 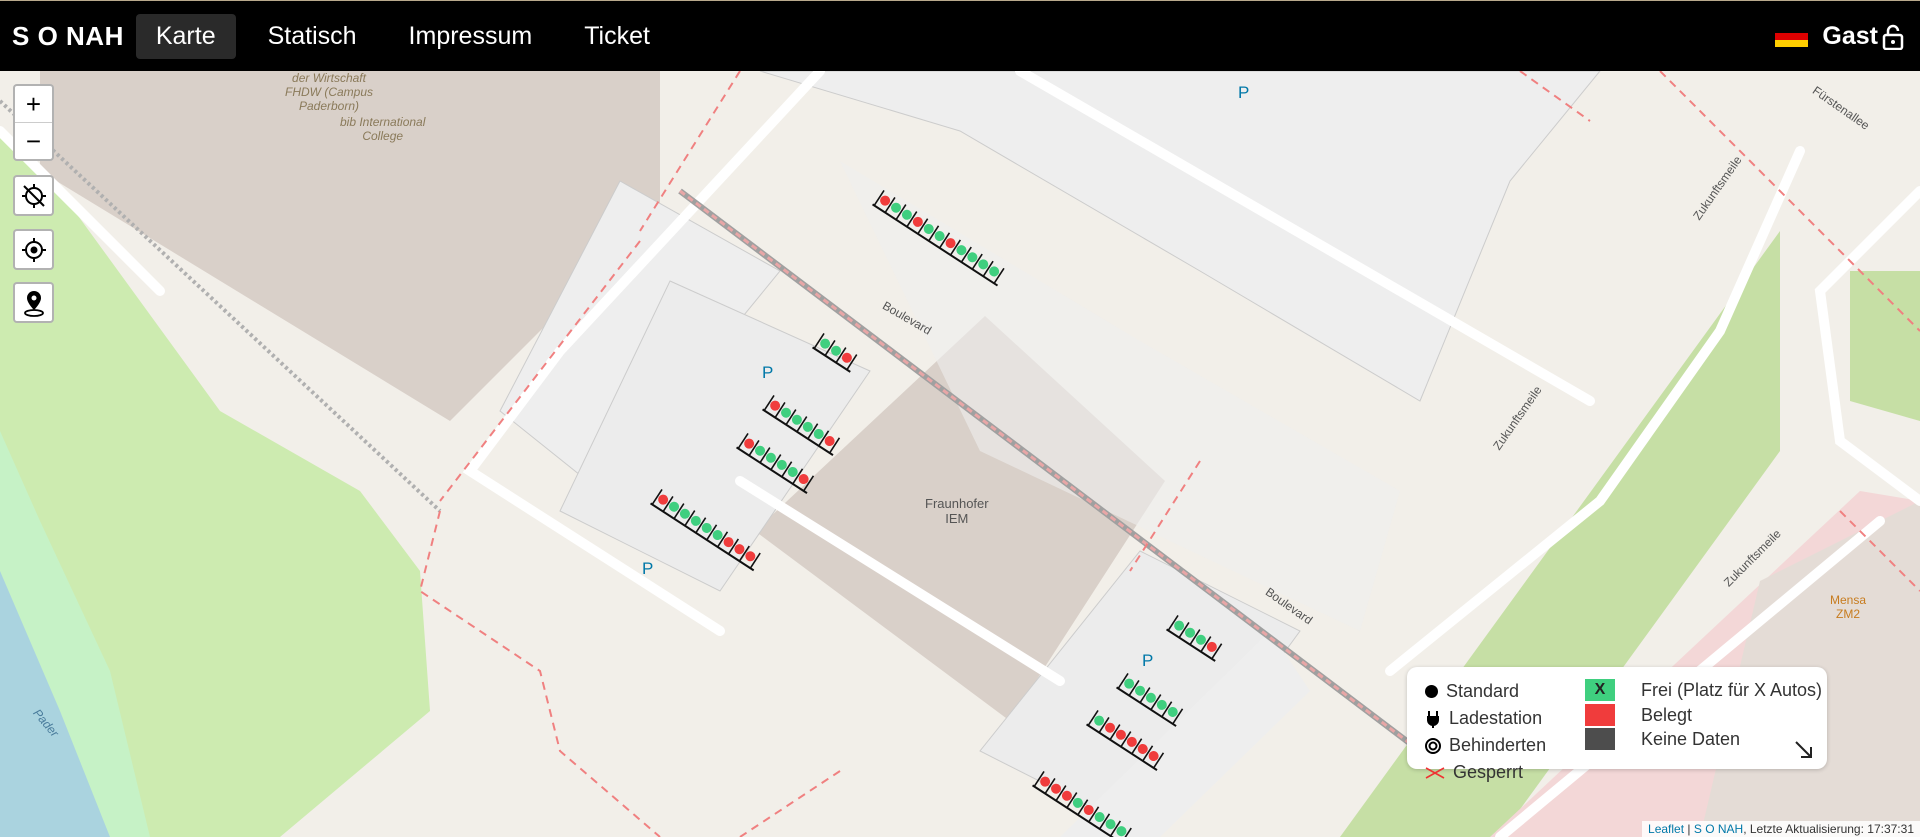 What do you see at coordinates (1718, 829) in the screenshot?
I see `sonah-link: S O NAH` at bounding box center [1718, 829].